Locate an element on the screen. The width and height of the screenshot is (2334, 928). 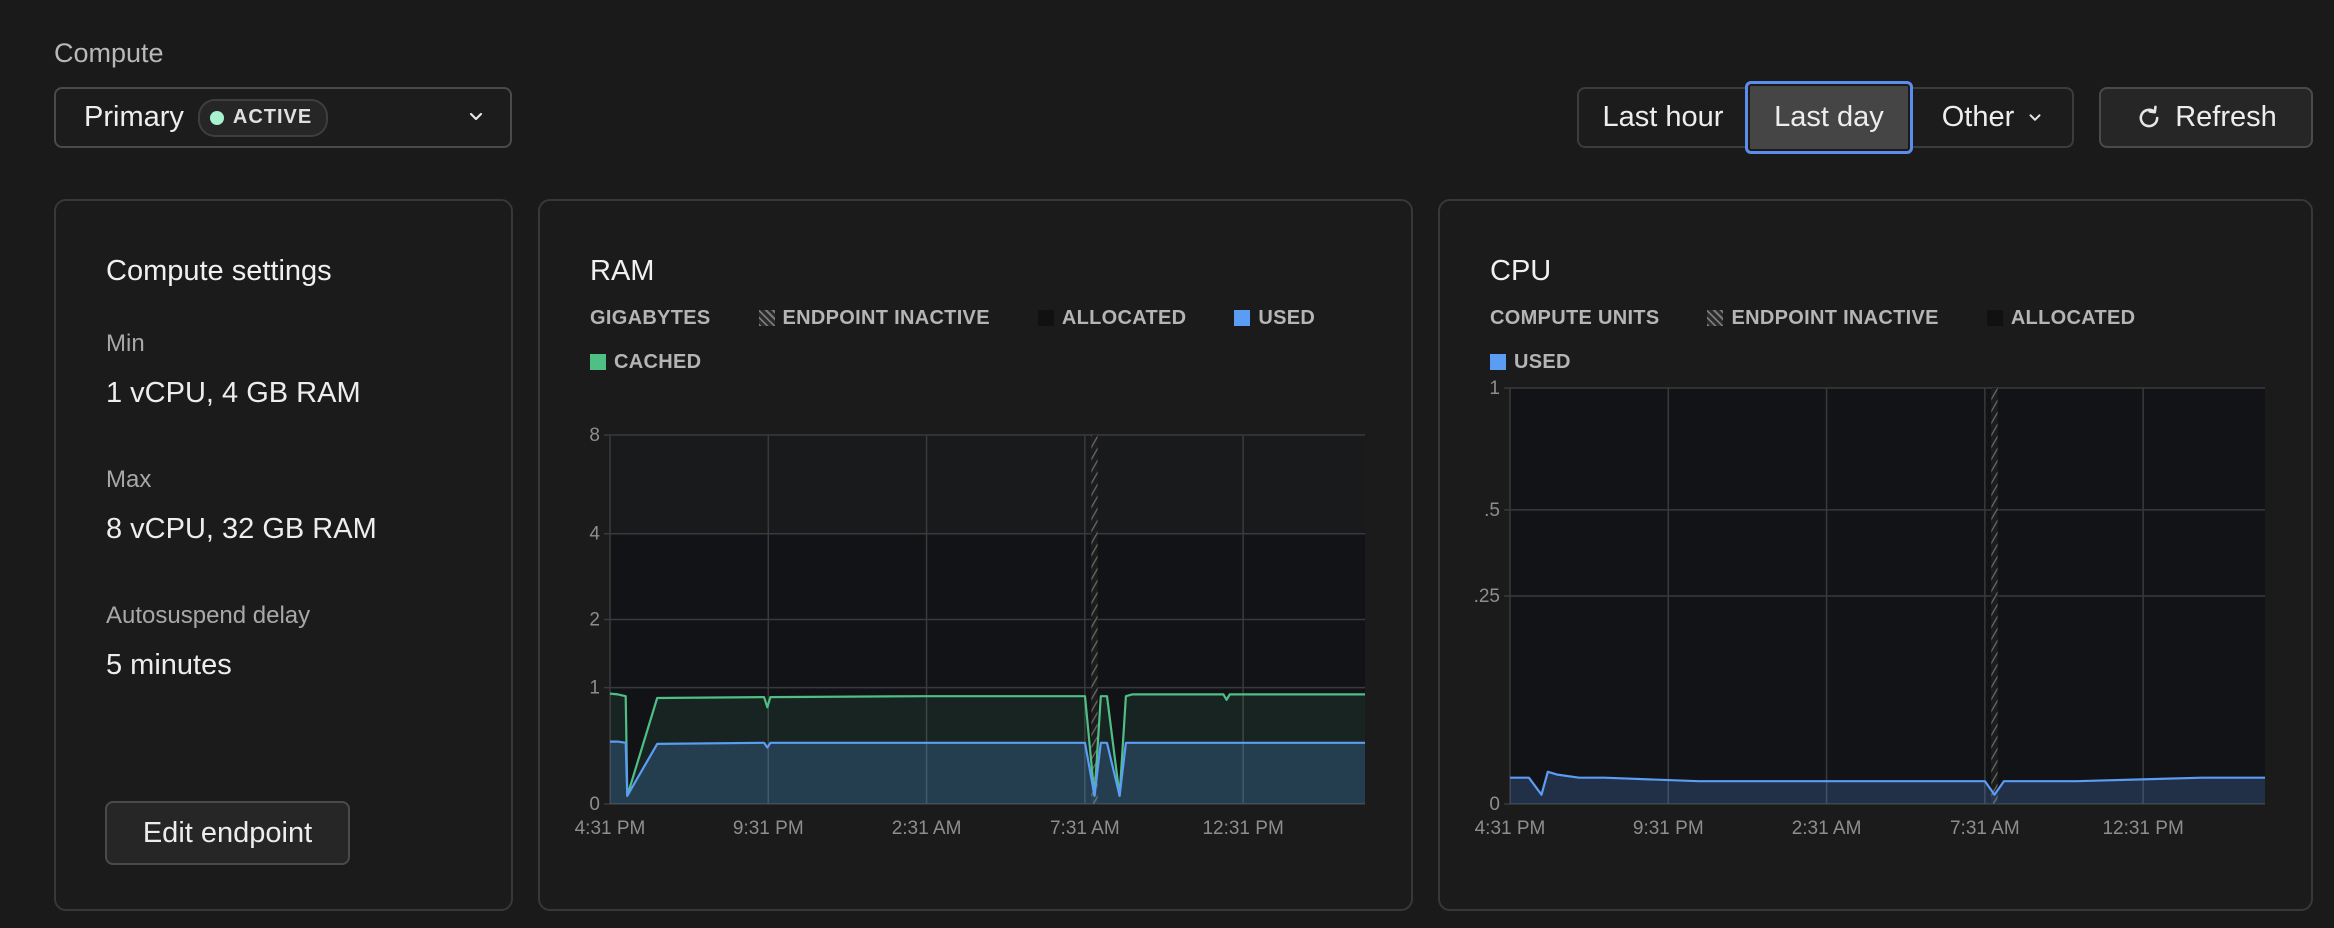
cpu-x-tick-label: 4:31 PM is located at coordinates (1510, 828).